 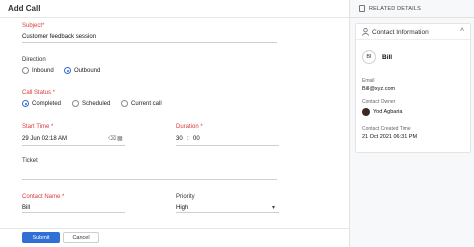 I want to click on contact-card-header: Contact Information ˄, so click(x=413, y=32).